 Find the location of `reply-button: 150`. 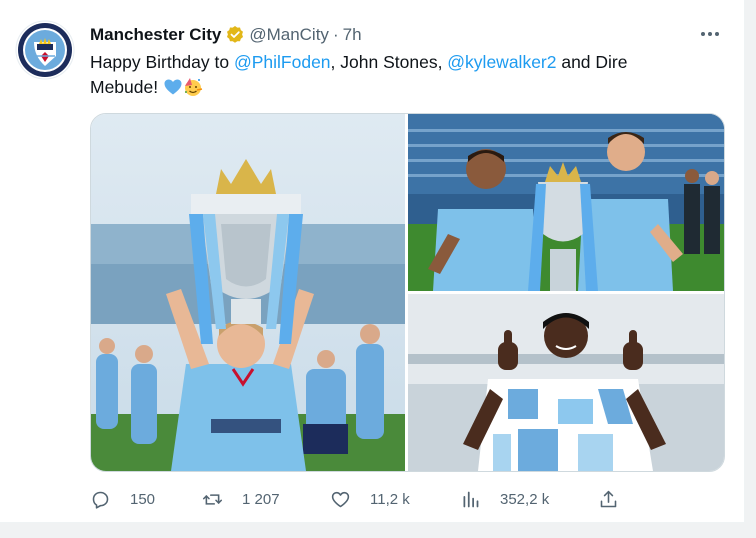

reply-button: 150 is located at coordinates (122, 499).